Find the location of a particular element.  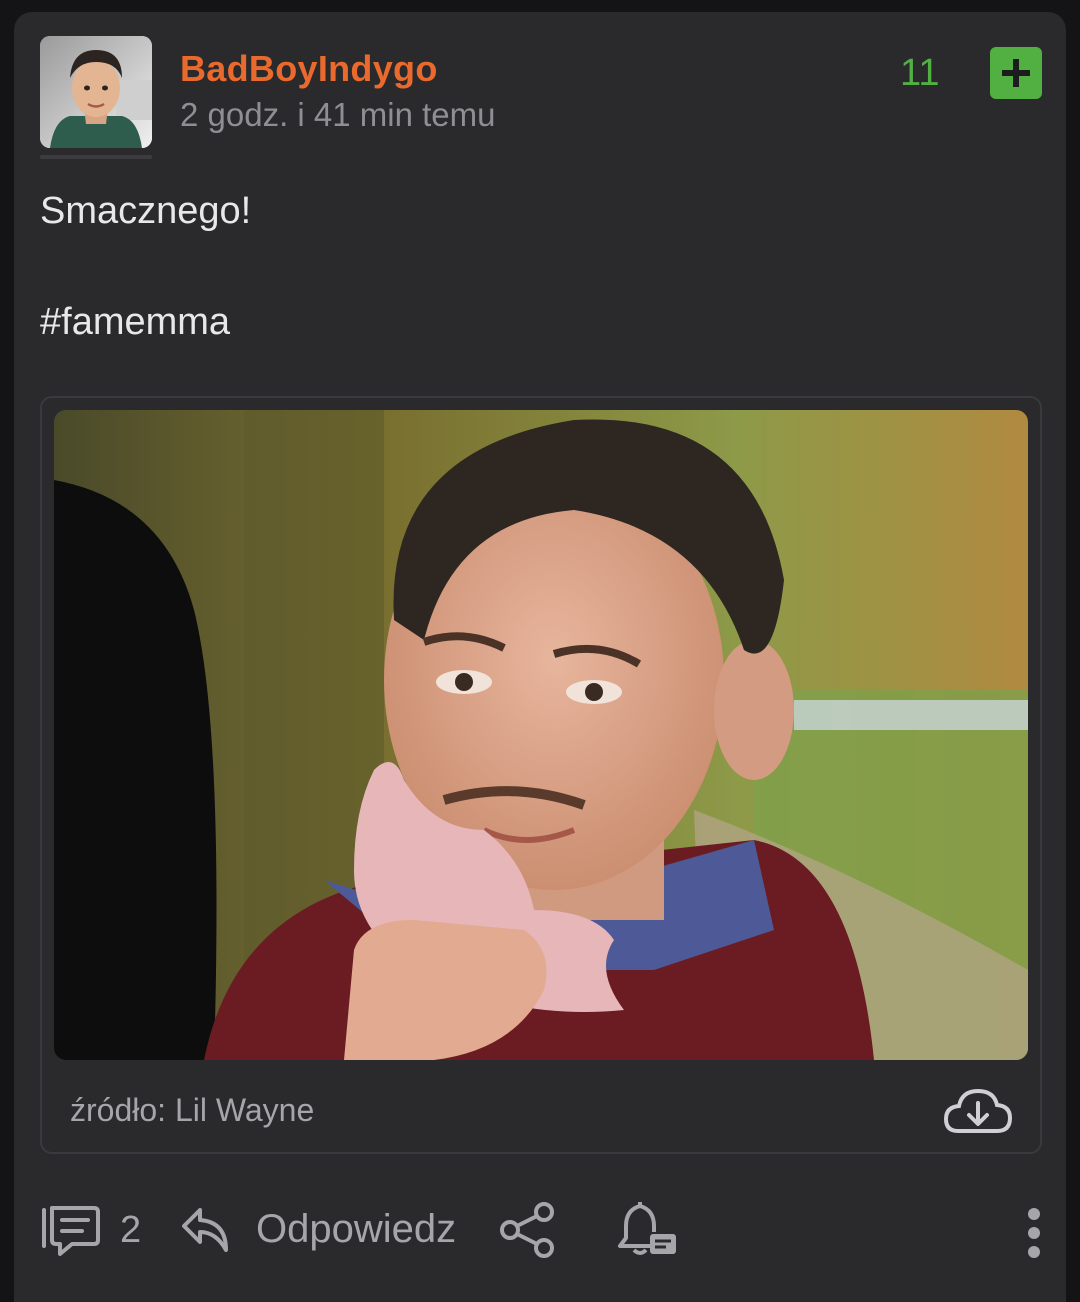

comments-icon is located at coordinates (71, 1231).